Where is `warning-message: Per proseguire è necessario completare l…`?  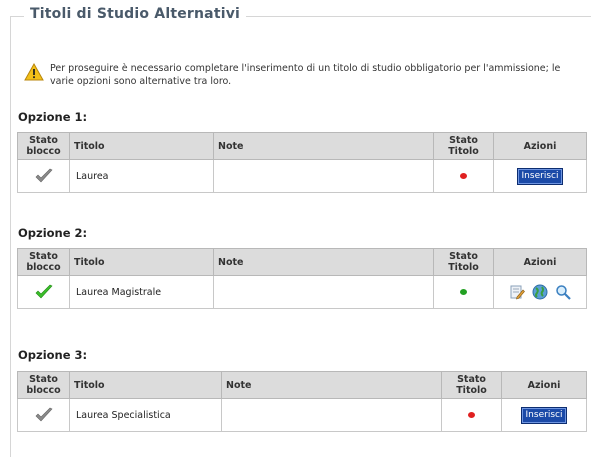 warning-message: Per proseguire è necessario completare l… is located at coordinates (304, 75).